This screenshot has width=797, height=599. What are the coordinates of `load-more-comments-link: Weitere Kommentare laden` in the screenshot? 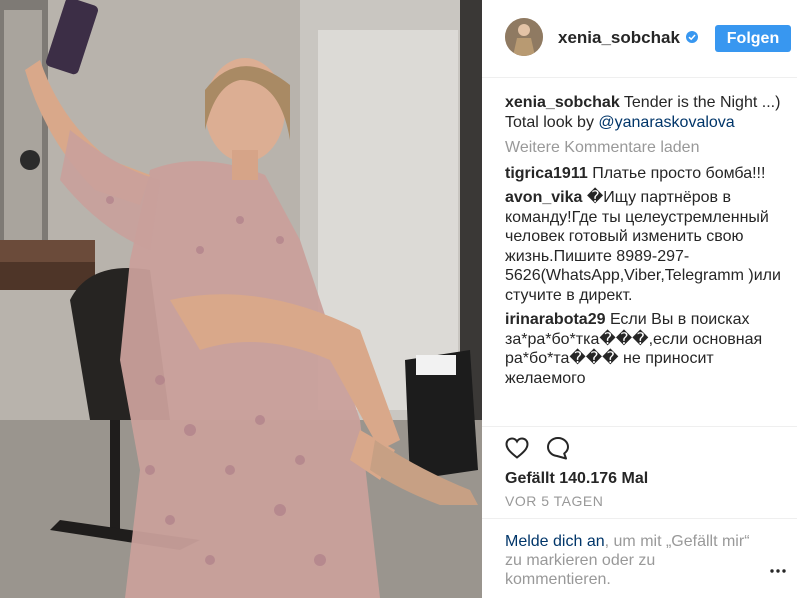 It's located at (648, 148).